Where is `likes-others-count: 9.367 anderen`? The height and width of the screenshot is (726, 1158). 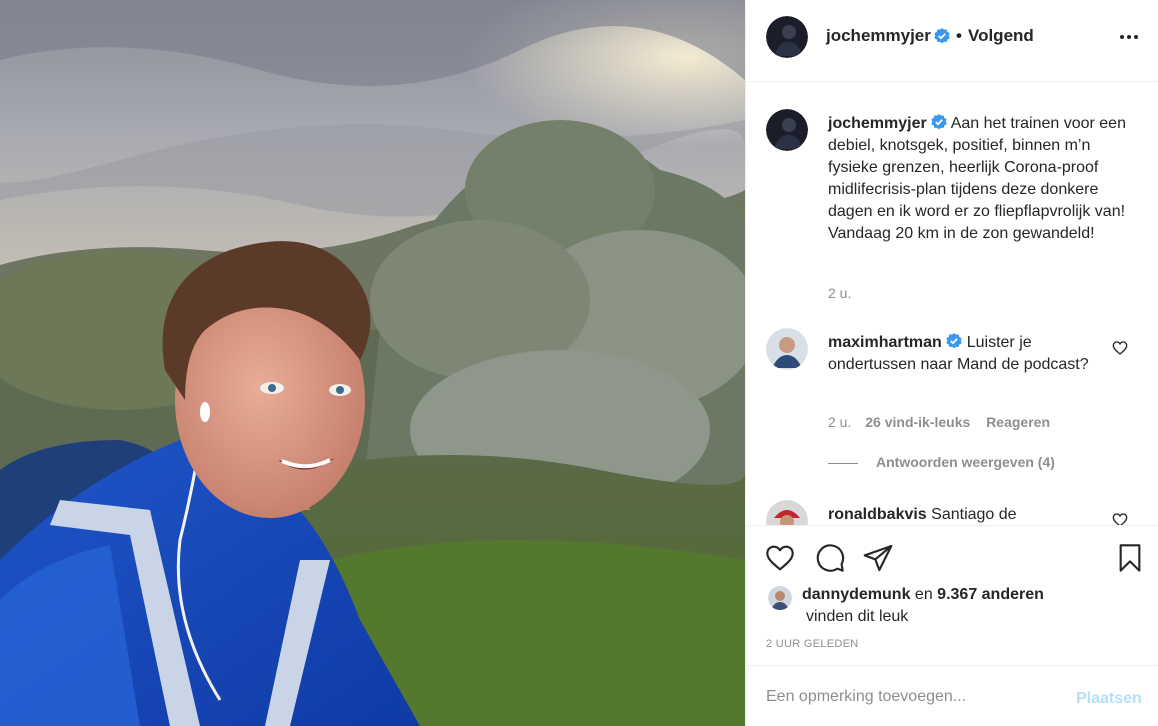 likes-others-count: 9.367 anderen is located at coordinates (990, 594).